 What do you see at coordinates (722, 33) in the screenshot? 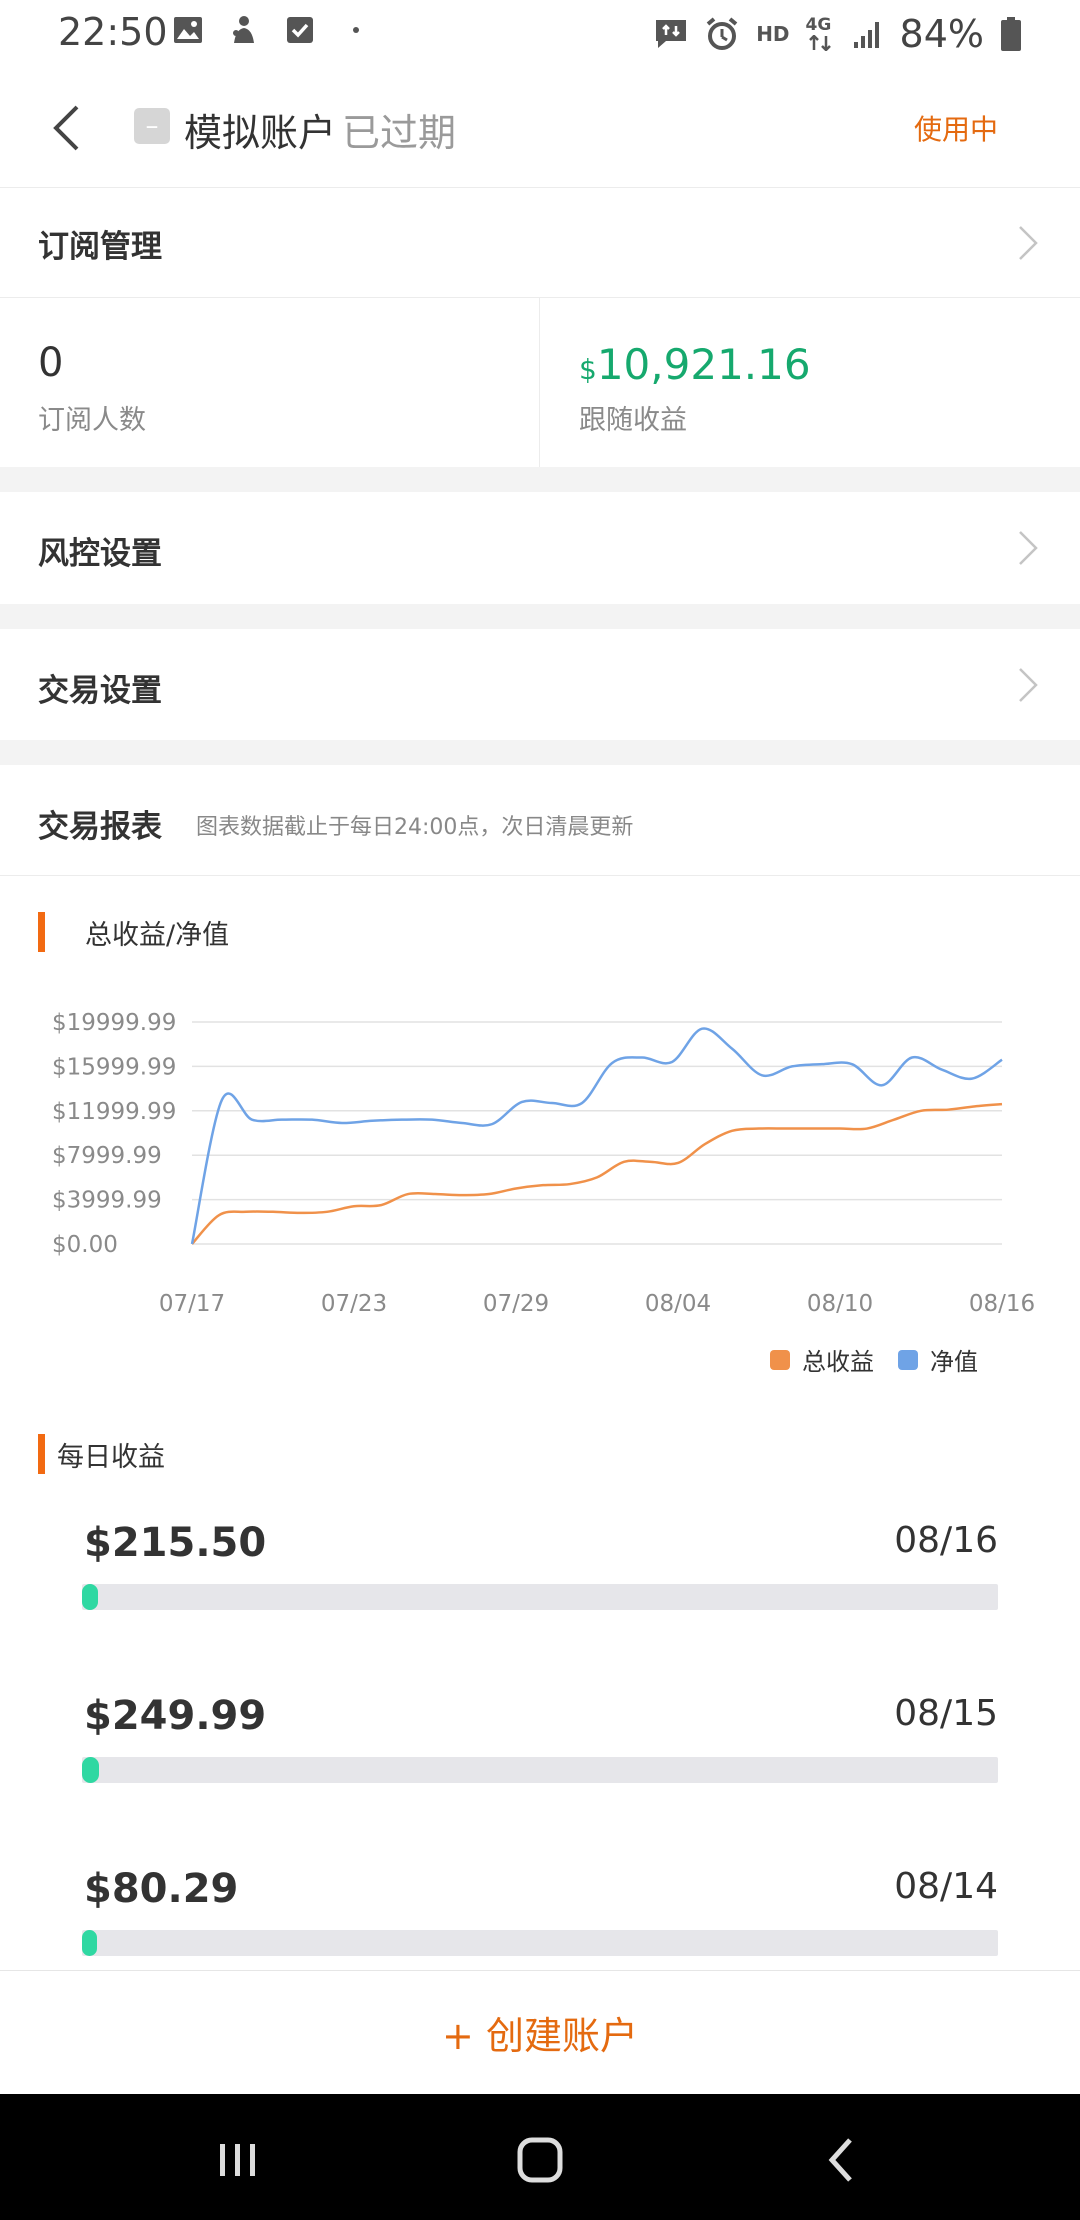
I see `alarm-icon` at bounding box center [722, 33].